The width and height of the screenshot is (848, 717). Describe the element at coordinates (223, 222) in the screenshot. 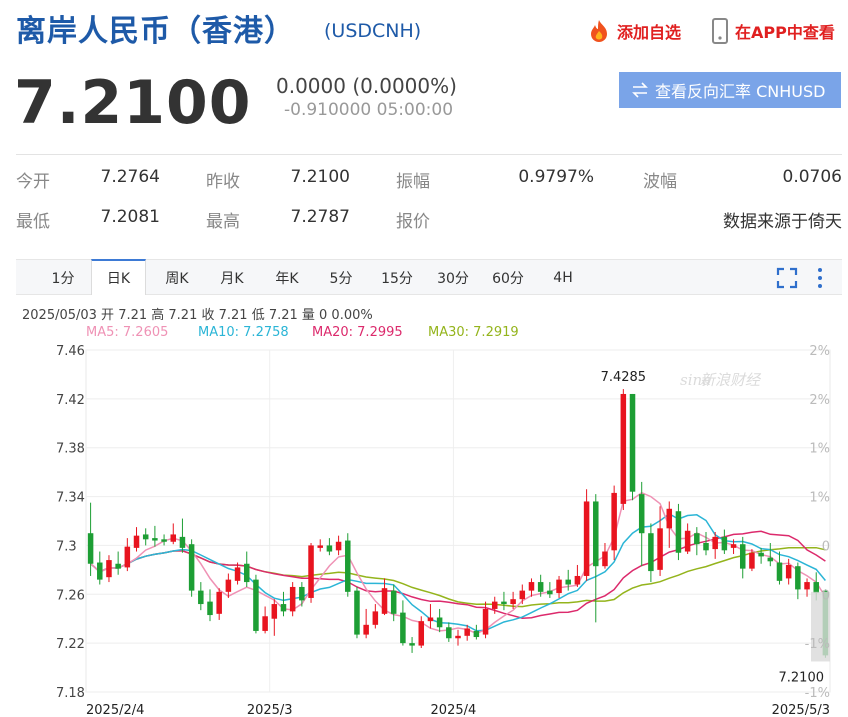

I see `high-label: 最高` at that location.